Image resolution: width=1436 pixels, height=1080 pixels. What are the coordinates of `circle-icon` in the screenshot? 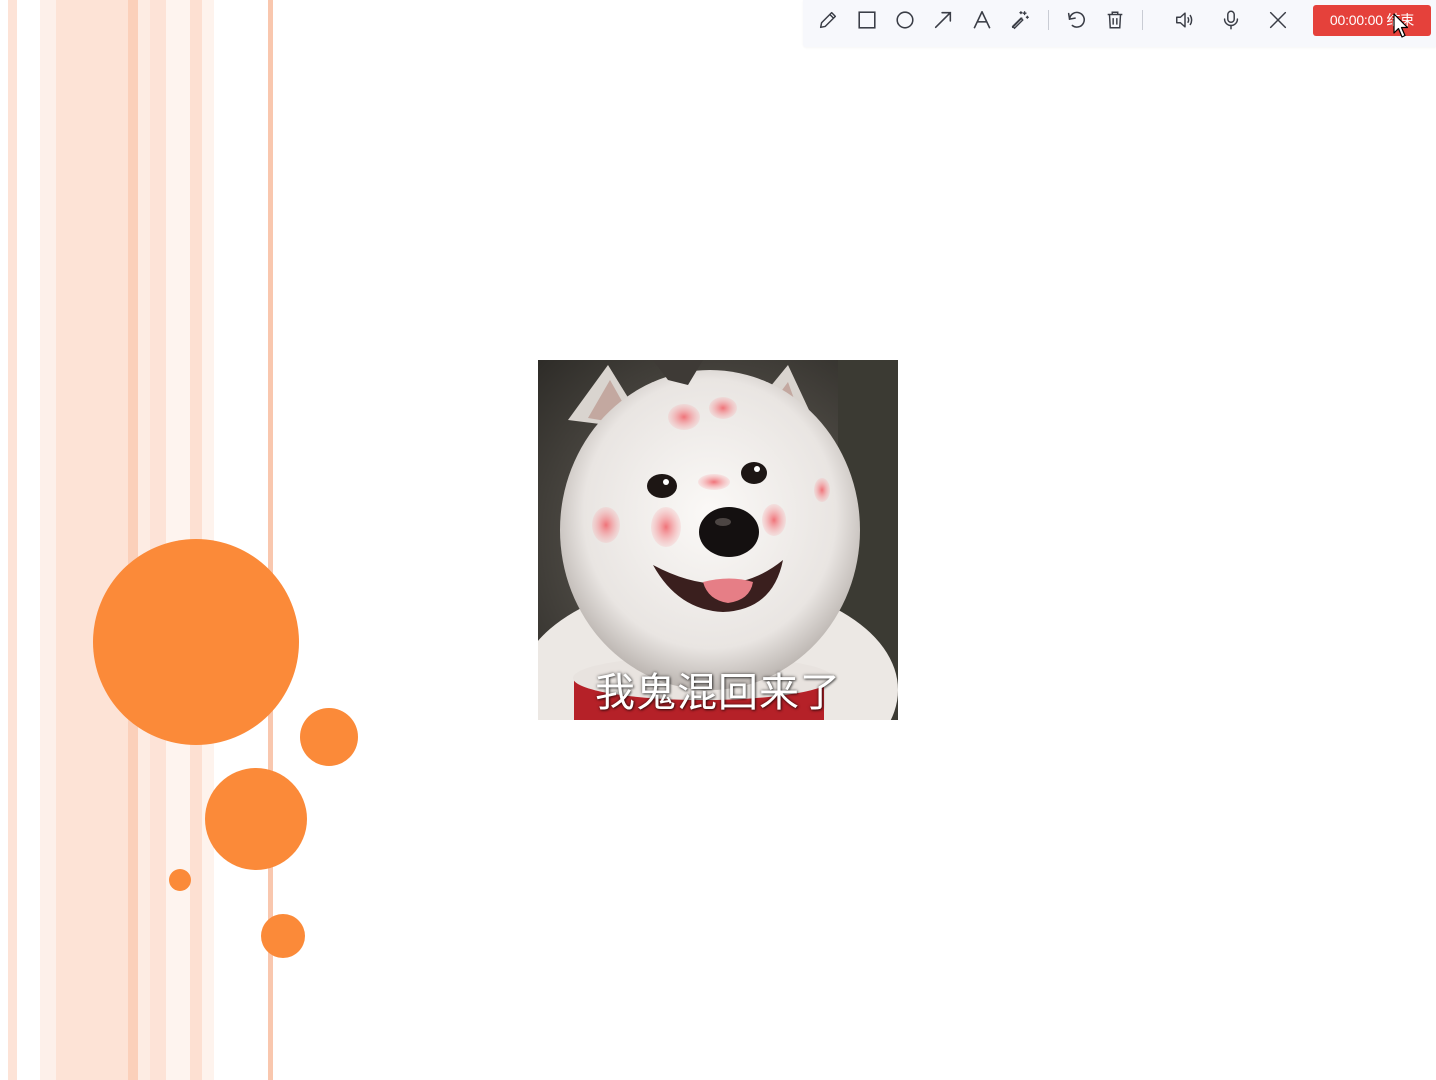 It's located at (905, 20).